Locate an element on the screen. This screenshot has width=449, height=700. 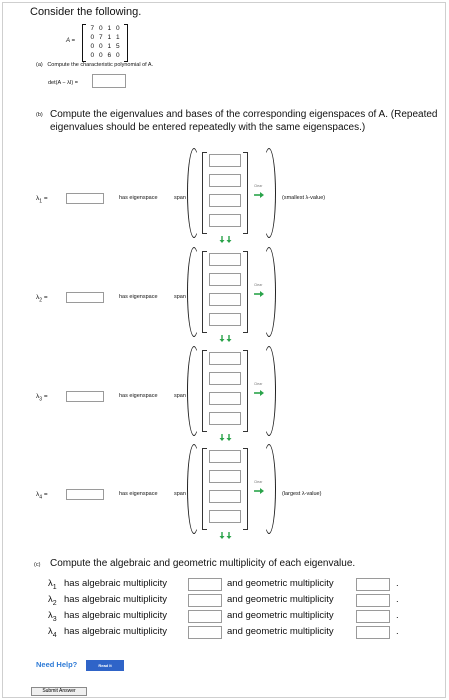
matrix-label: A = is located at coordinates (70, 41).